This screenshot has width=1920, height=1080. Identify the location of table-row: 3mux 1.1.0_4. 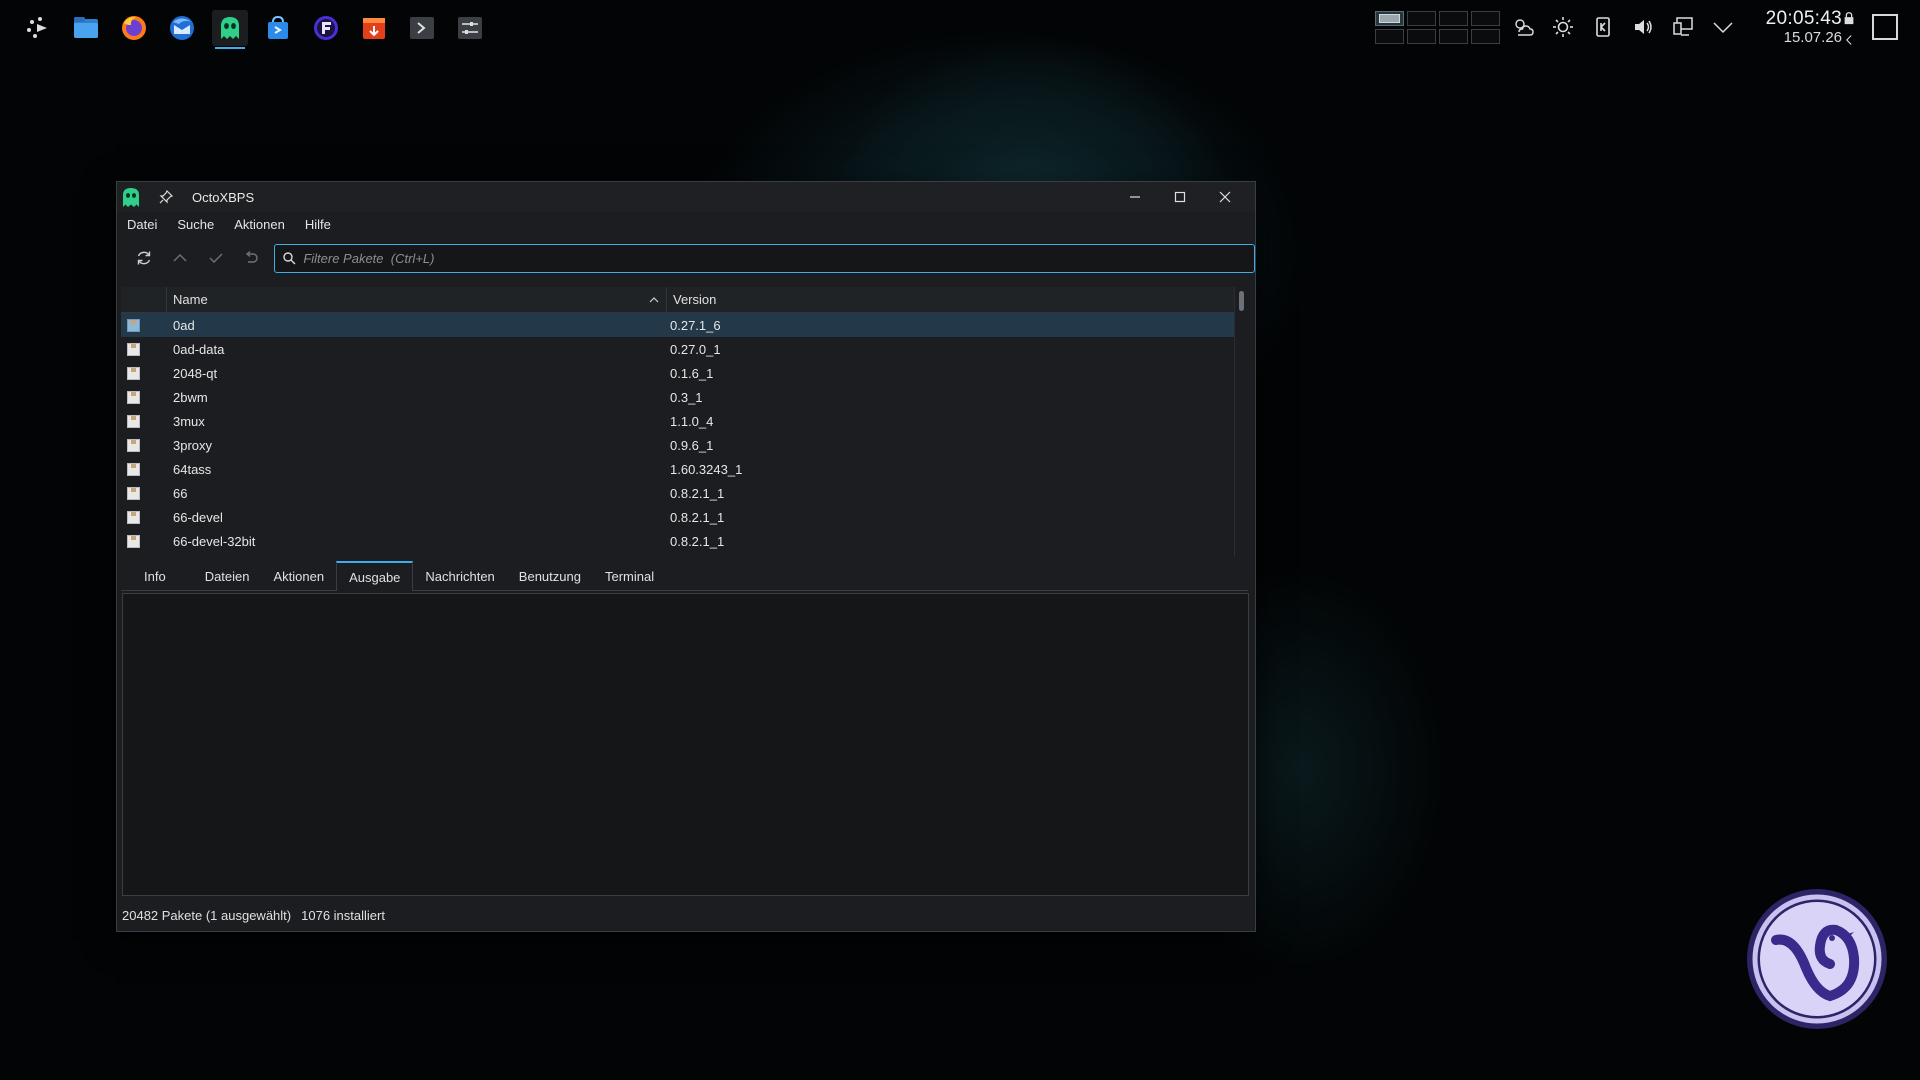
(684, 421).